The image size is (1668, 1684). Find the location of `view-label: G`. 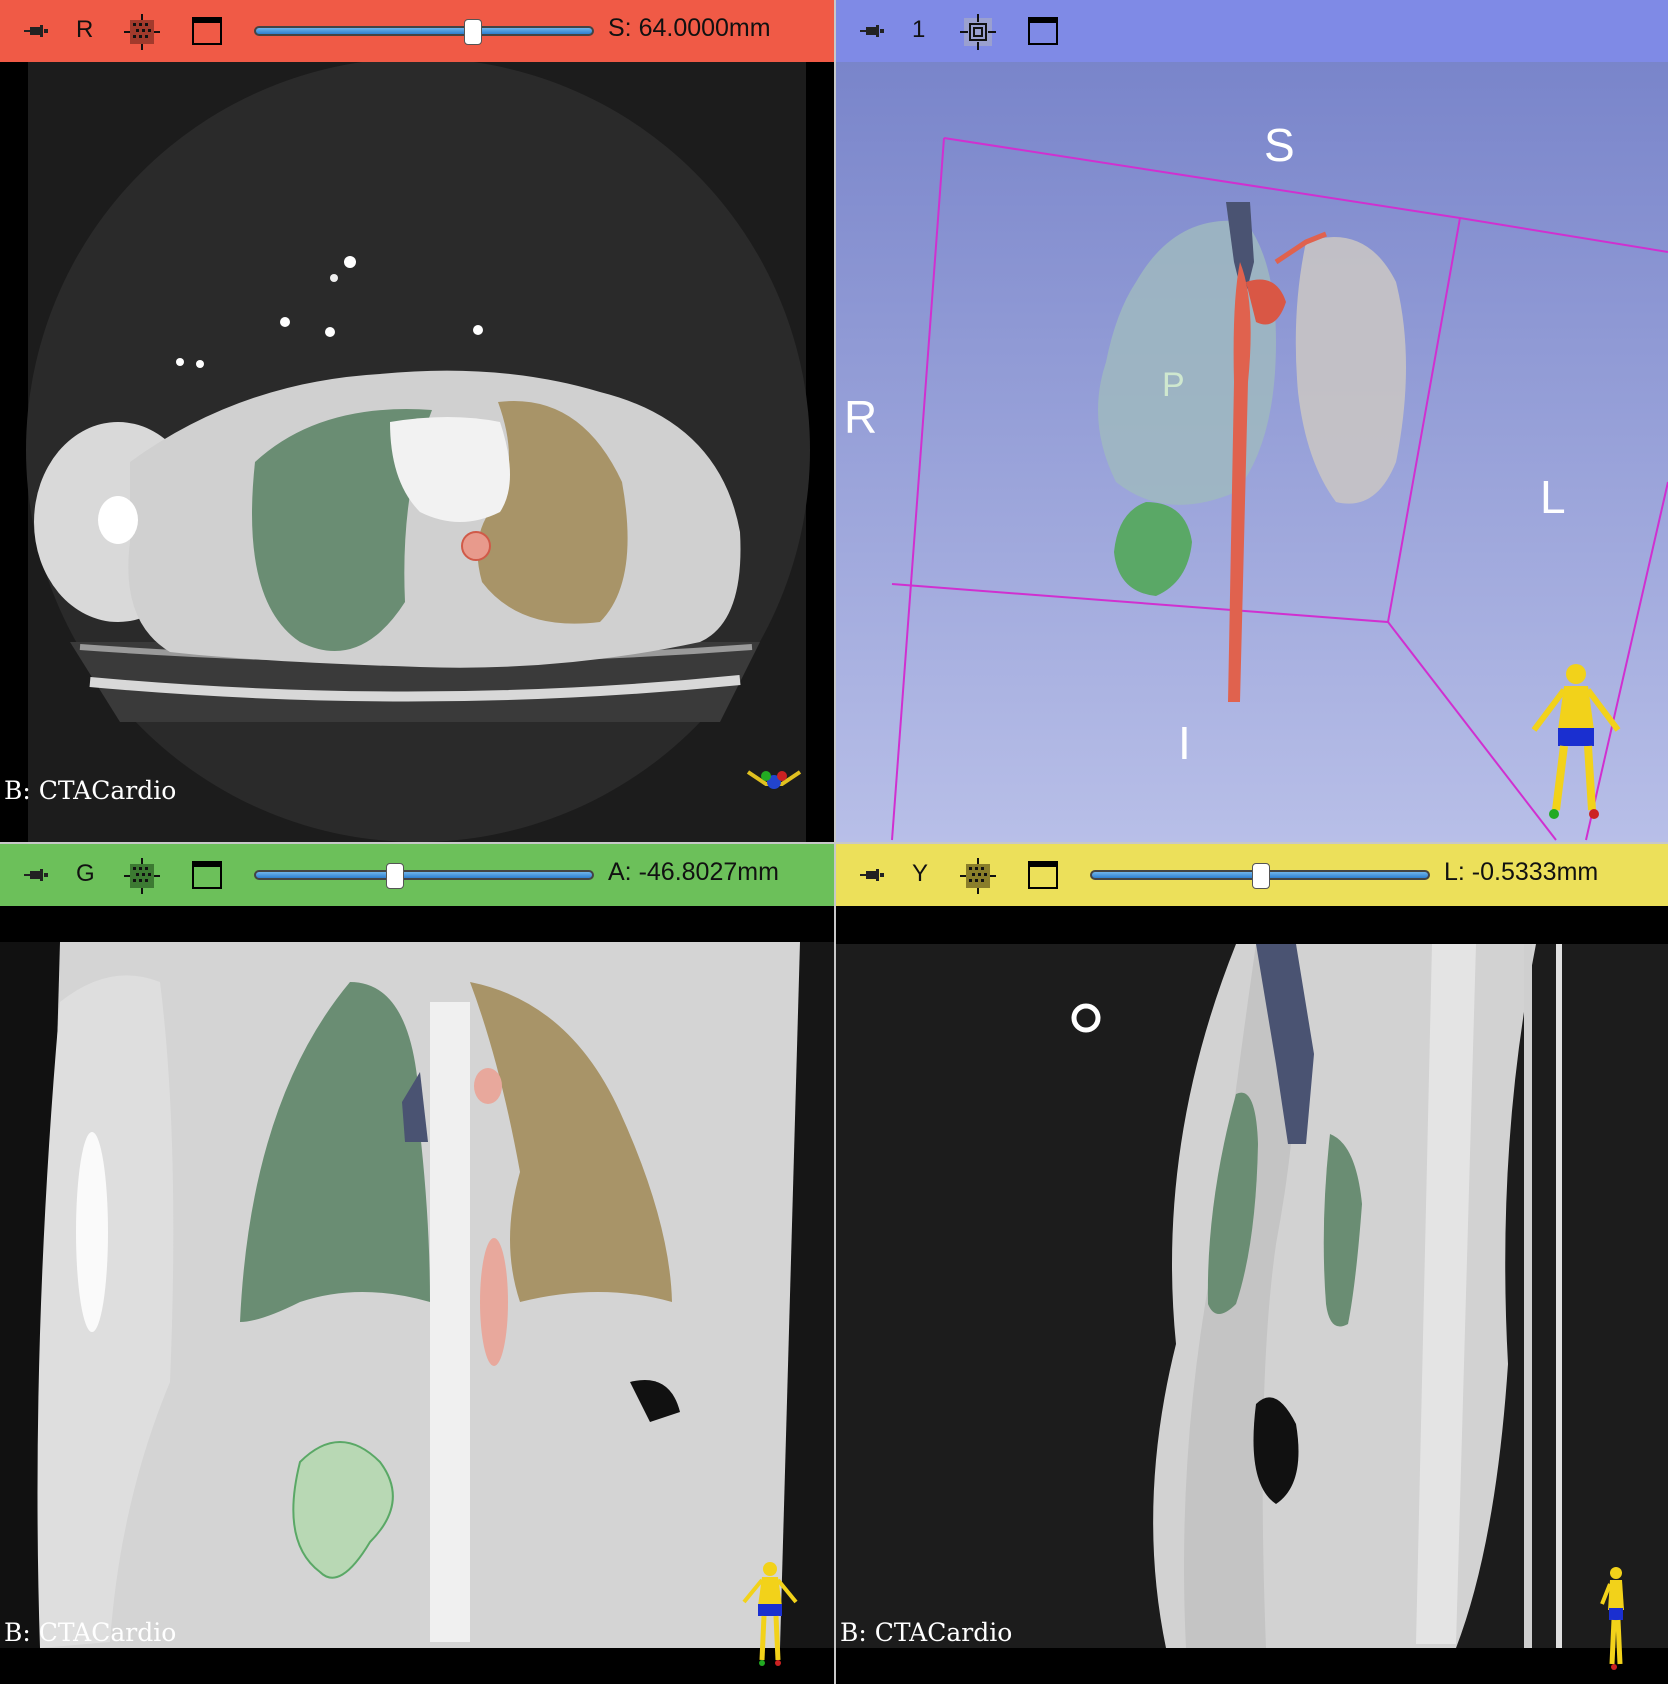

view-label: G is located at coordinates (85, 873).